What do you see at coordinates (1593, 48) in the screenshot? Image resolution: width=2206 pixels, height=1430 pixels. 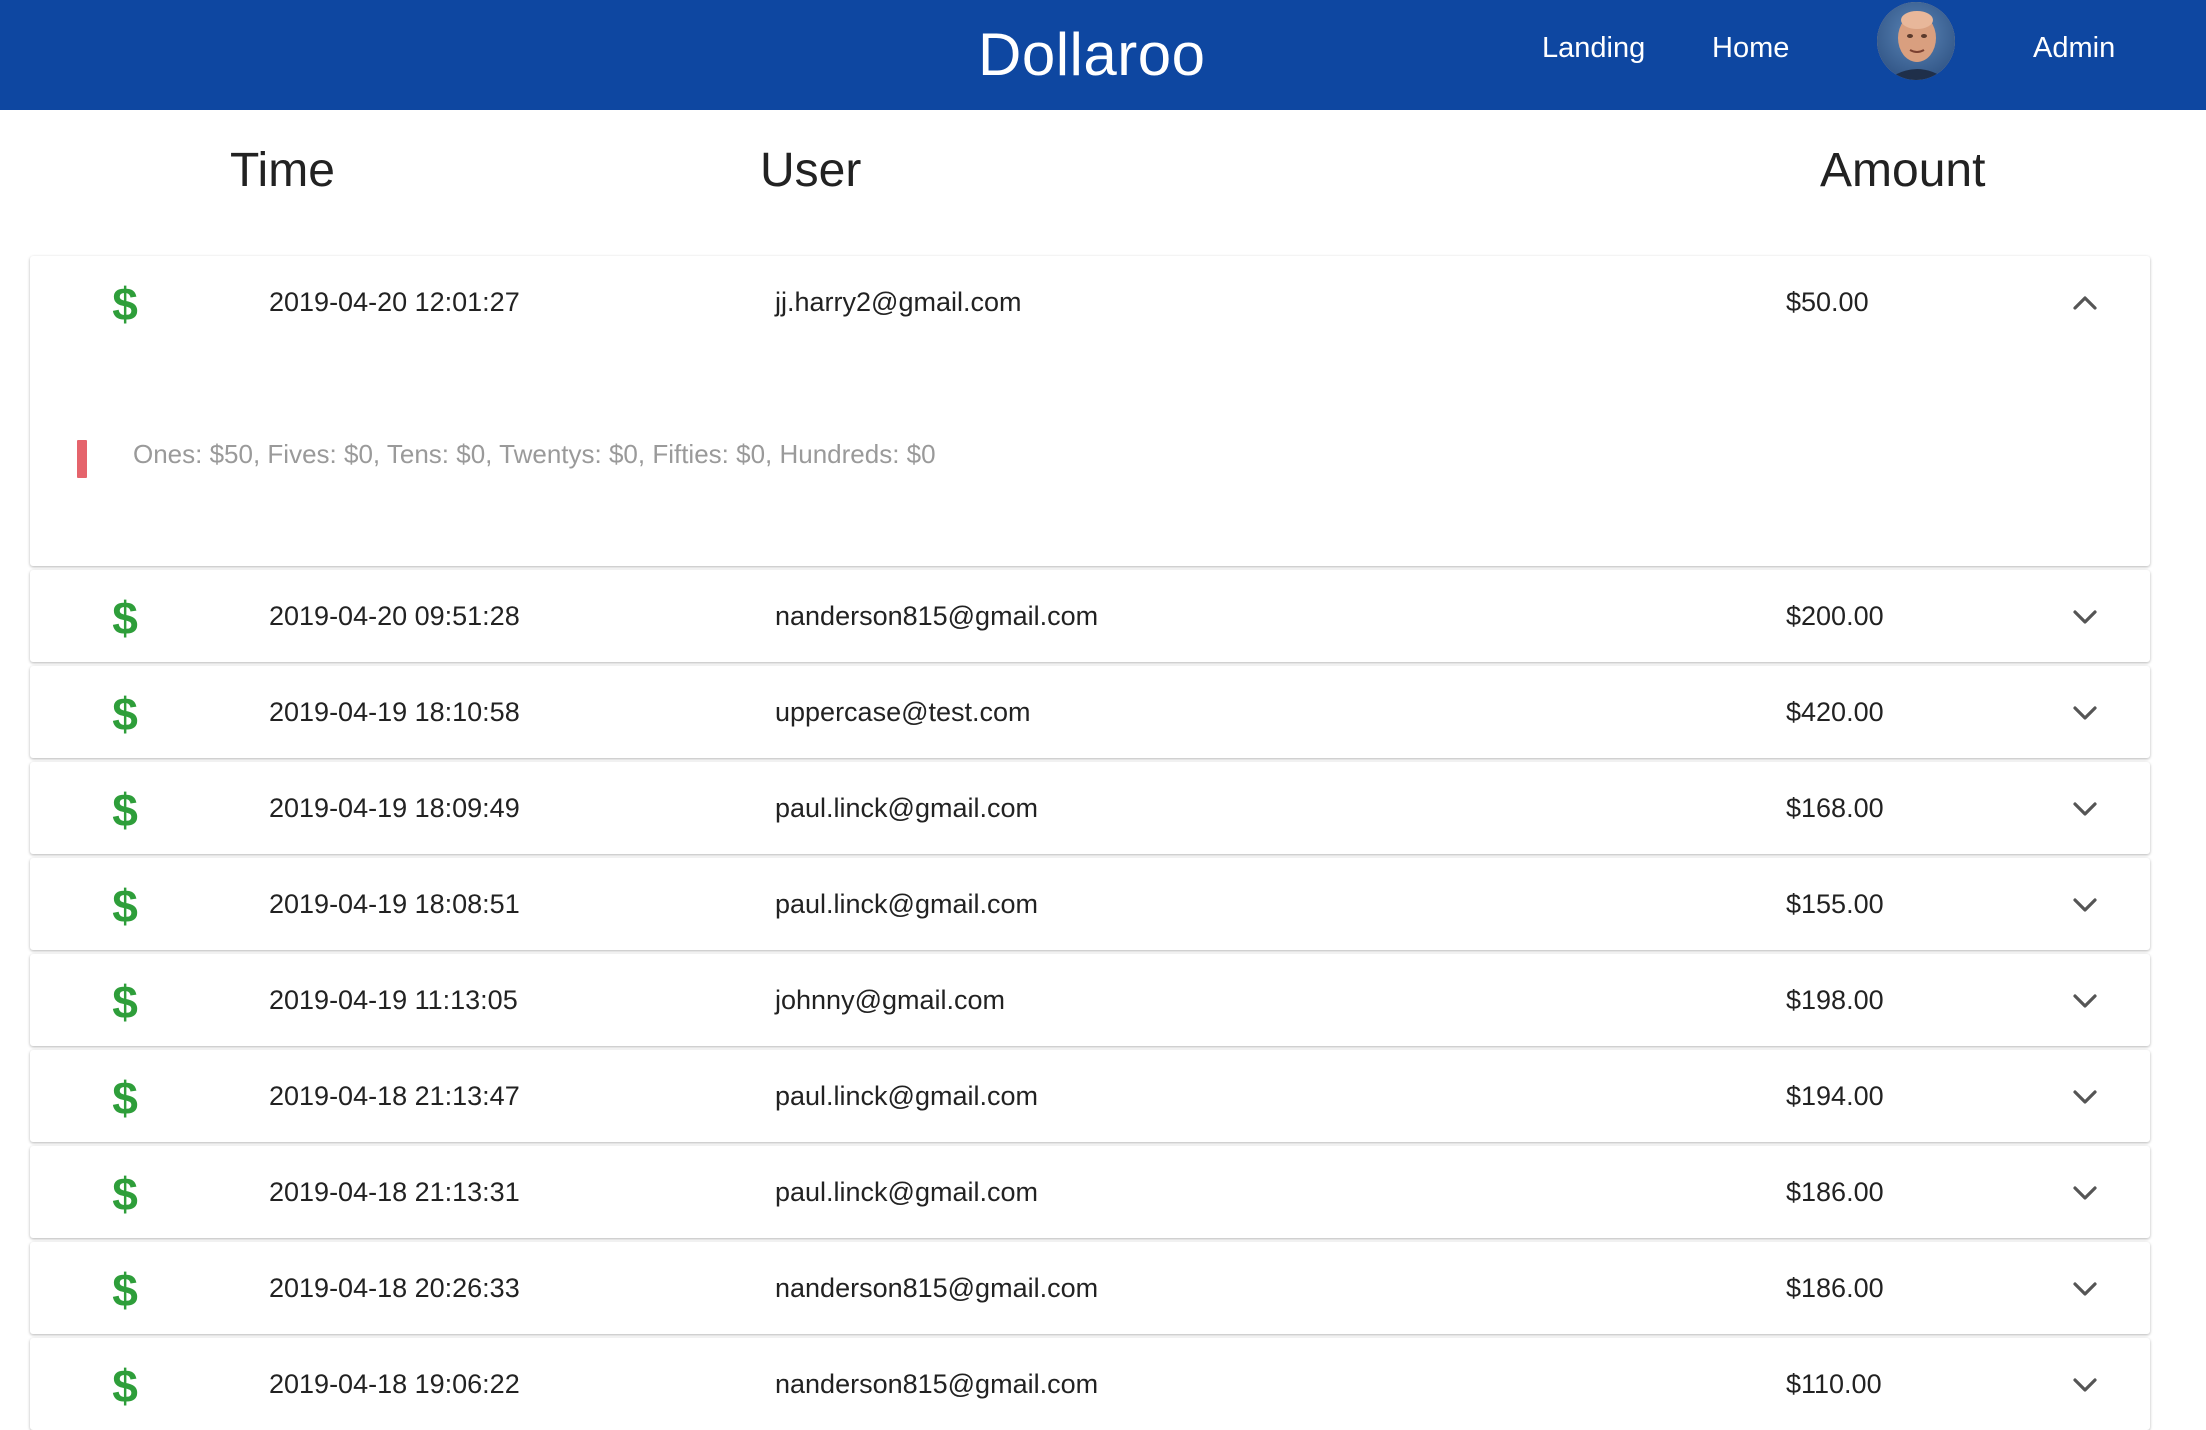 I see `nav-link-landing: Landing` at bounding box center [1593, 48].